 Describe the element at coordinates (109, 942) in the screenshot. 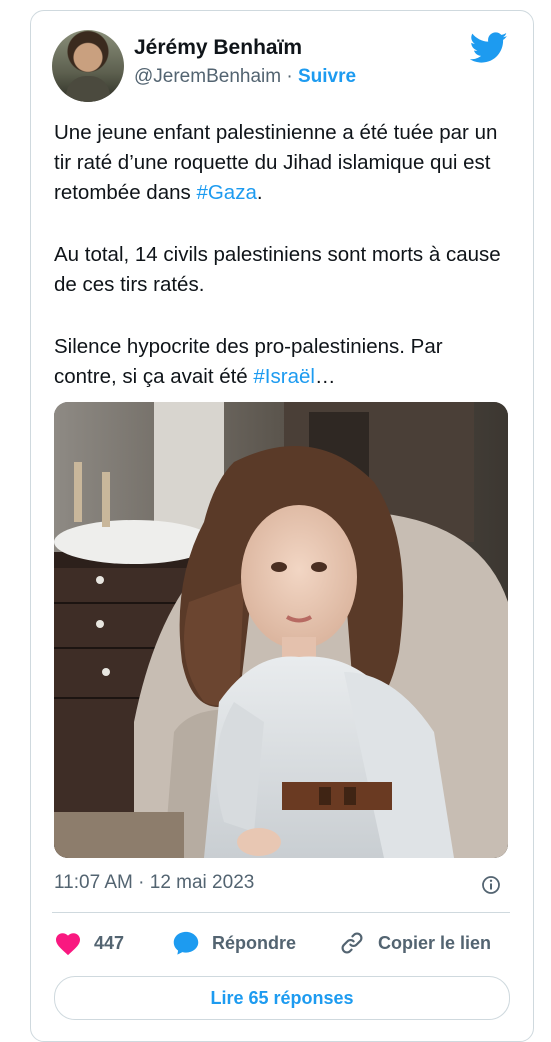

I see `like-count: 447` at that location.